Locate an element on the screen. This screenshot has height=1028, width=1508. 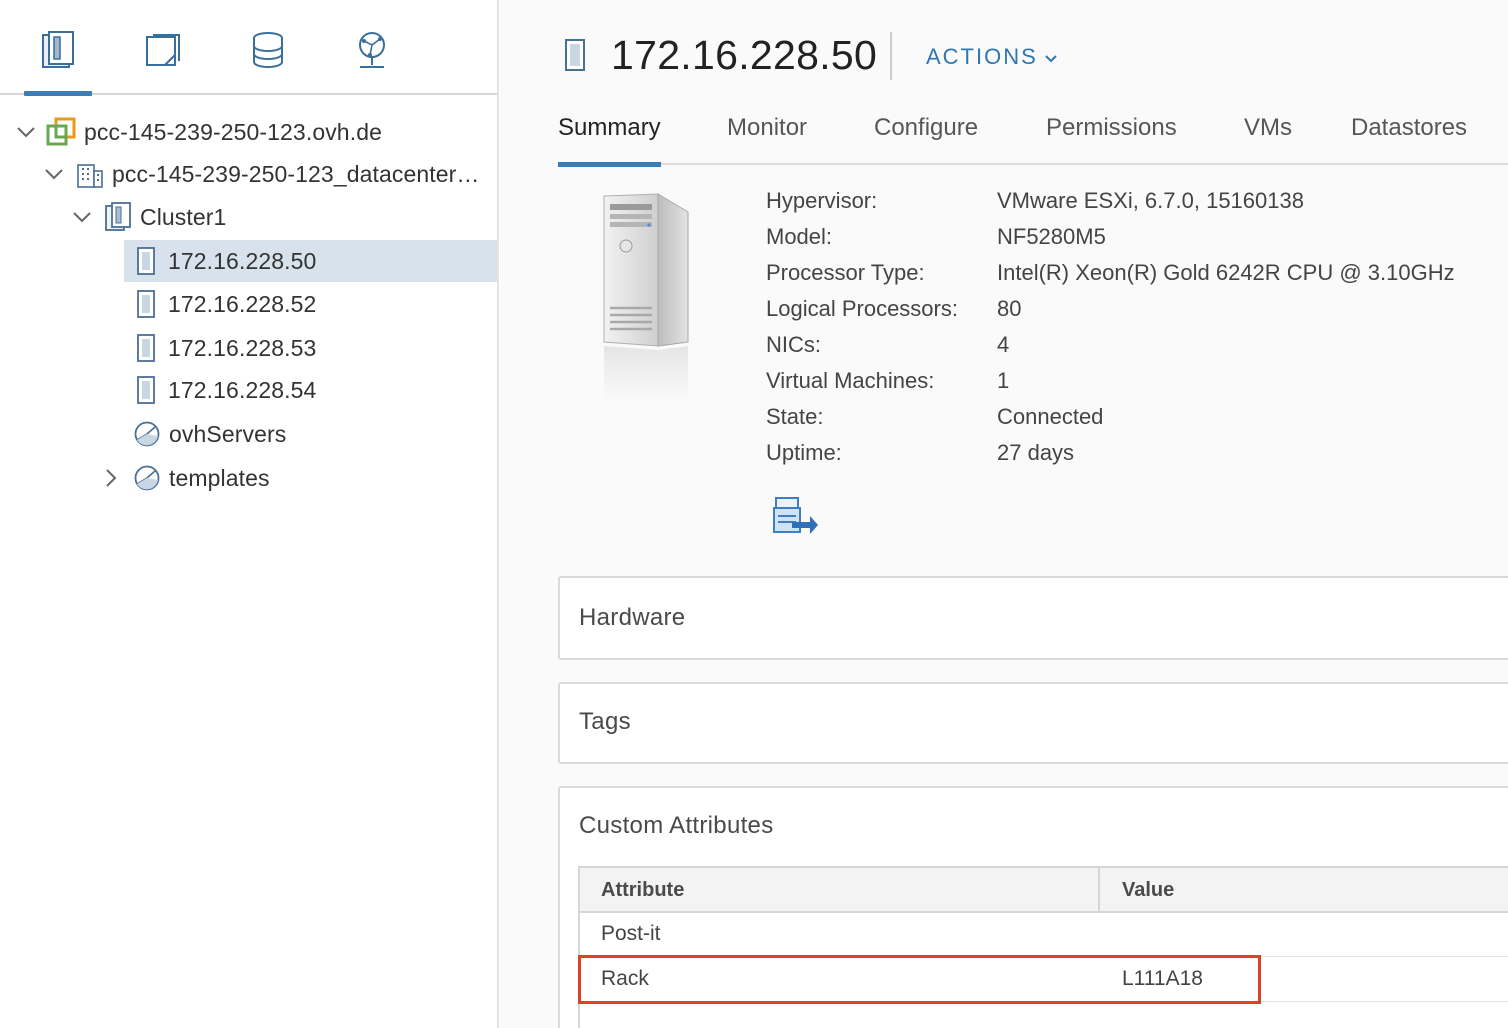
page-title: 172.16.228.50 is located at coordinates (744, 55).